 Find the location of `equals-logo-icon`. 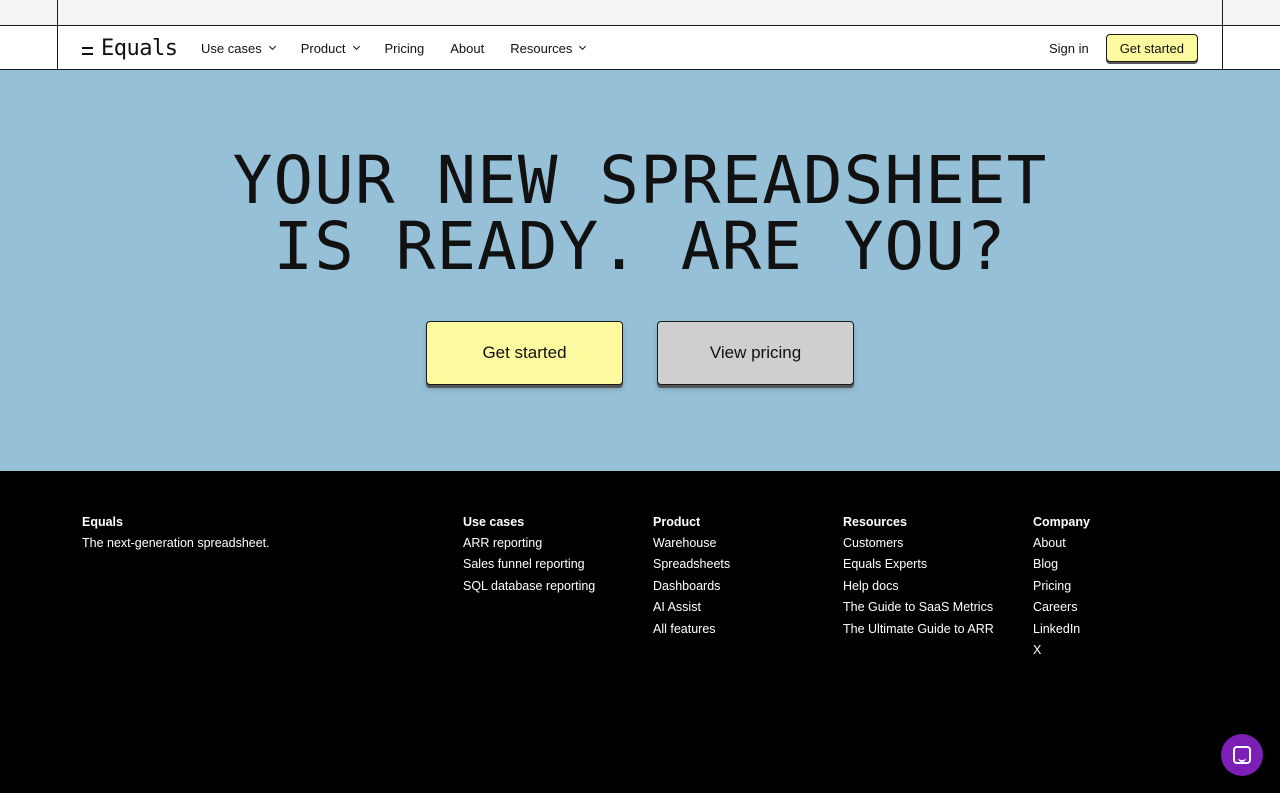

equals-logo-icon is located at coordinates (87, 51).